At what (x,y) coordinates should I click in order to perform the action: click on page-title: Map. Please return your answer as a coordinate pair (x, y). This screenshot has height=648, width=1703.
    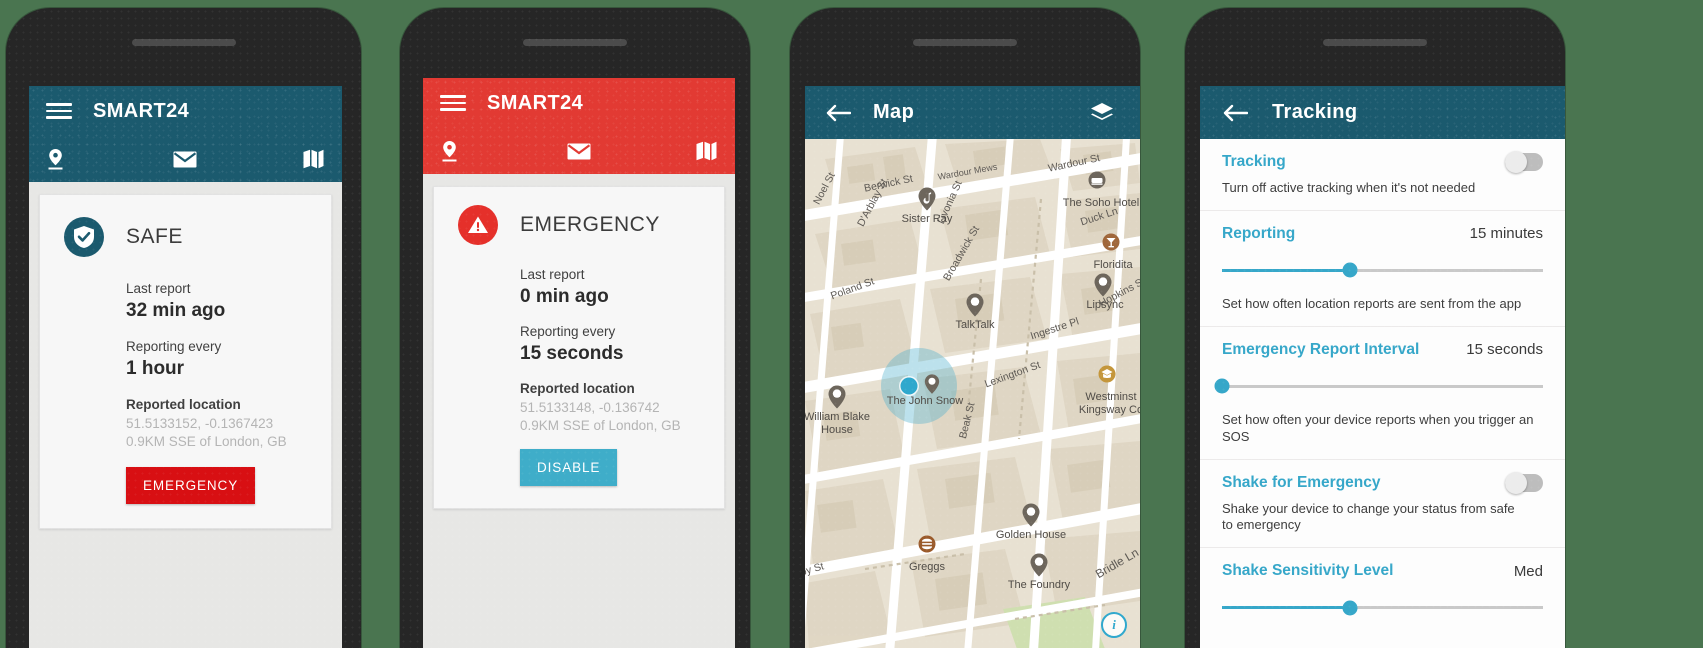
    Looking at the image, I should click on (894, 112).